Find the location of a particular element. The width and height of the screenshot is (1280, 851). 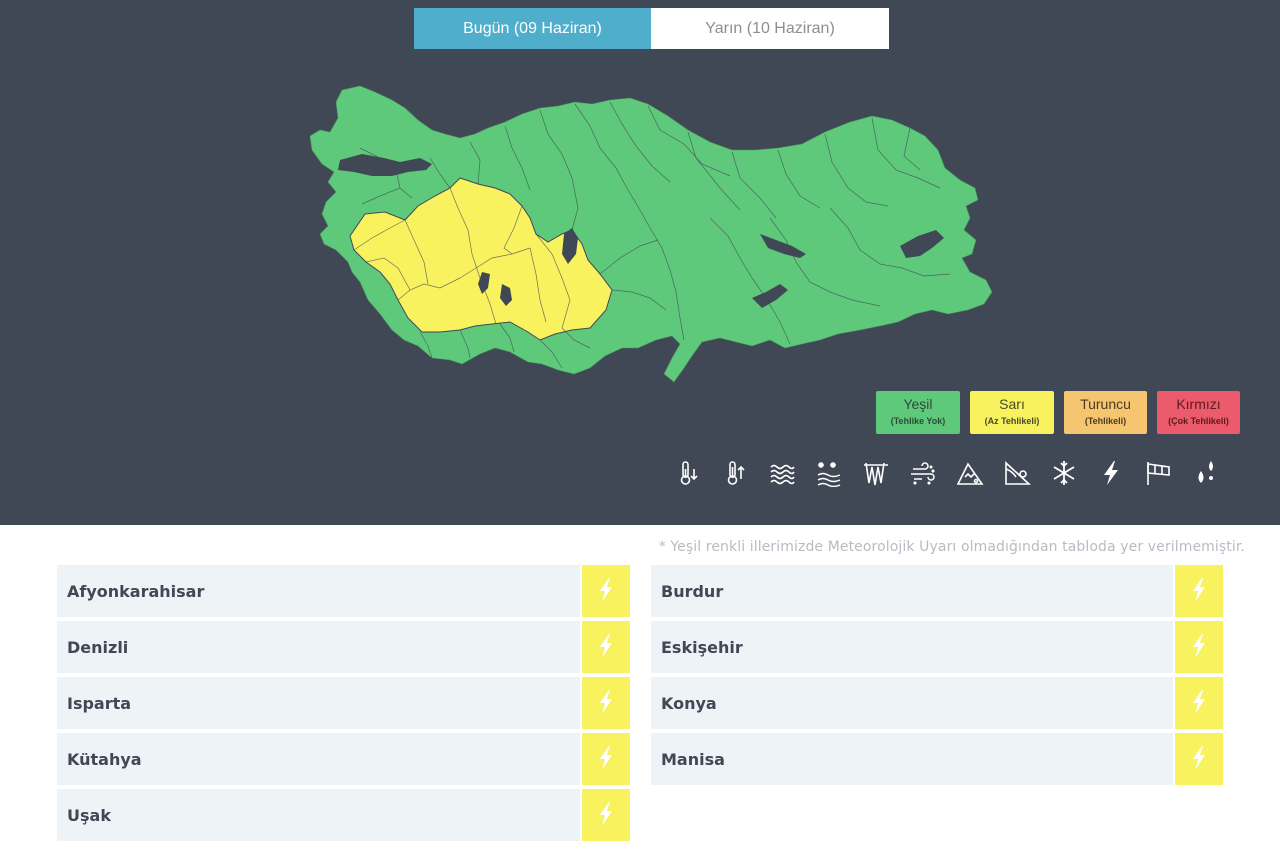

warning-list-right: Burdur Eskişehir Konya Manisa is located at coordinates (937, 677).